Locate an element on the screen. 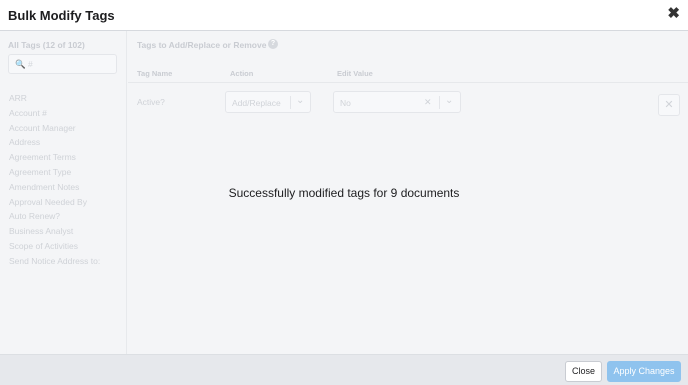  action-select: Add/Replace ⌄ is located at coordinates (268, 102).